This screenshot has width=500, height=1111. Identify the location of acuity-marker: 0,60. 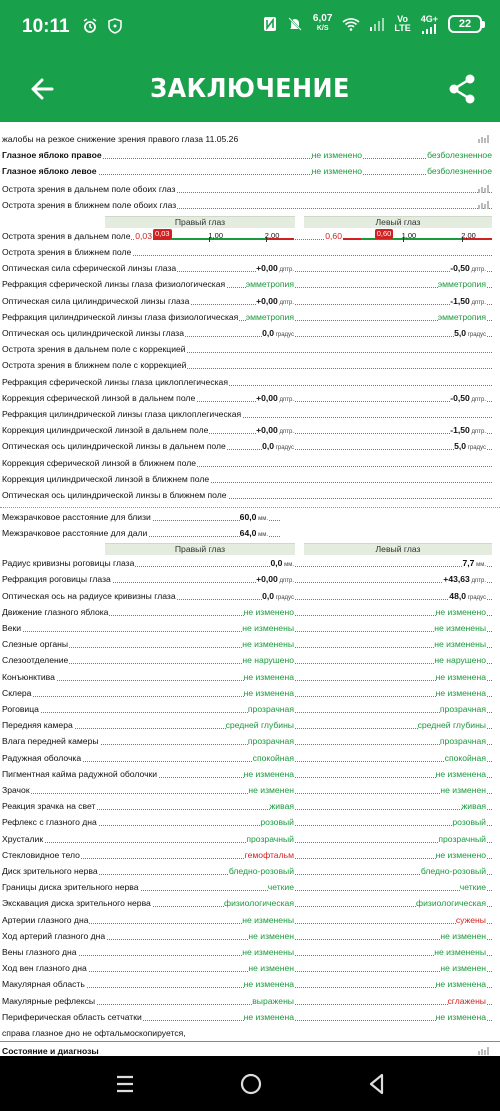
(384, 234).